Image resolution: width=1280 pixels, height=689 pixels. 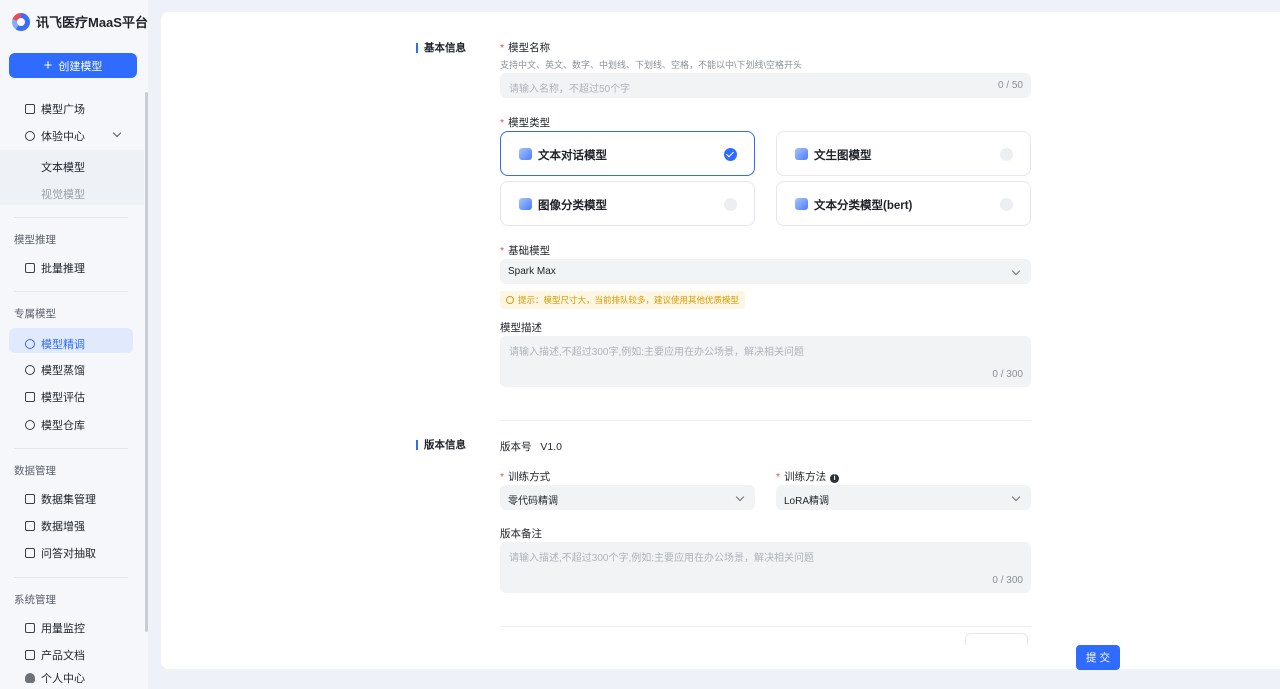 What do you see at coordinates (30, 268) in the screenshot?
I see `chart-icon` at bounding box center [30, 268].